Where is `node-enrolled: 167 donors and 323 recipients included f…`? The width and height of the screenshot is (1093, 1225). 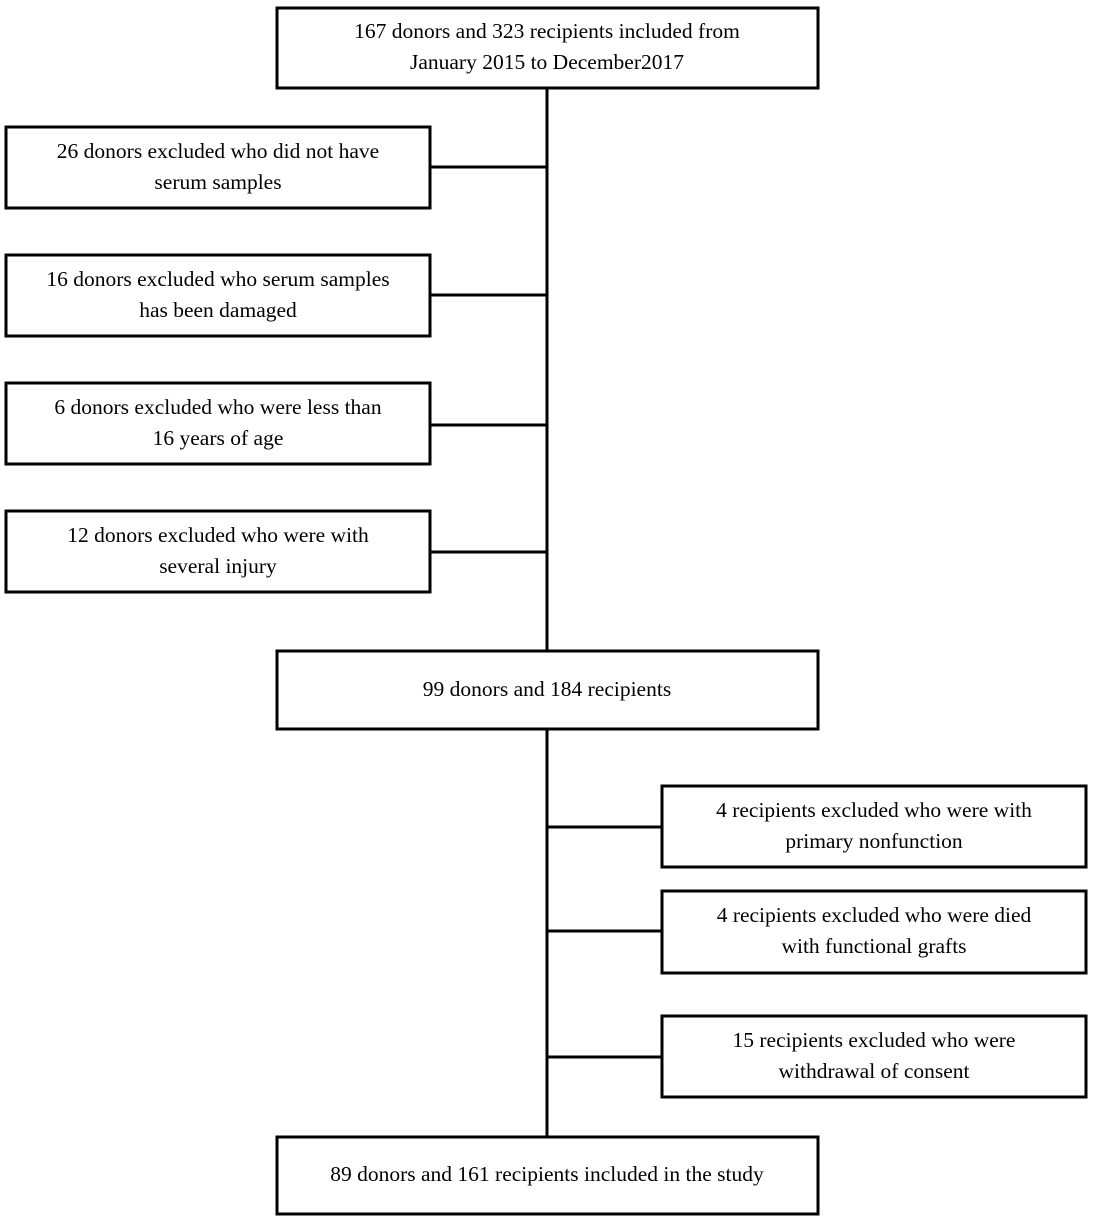
node-enrolled: 167 donors and 323 recipients included f… is located at coordinates (547, 48).